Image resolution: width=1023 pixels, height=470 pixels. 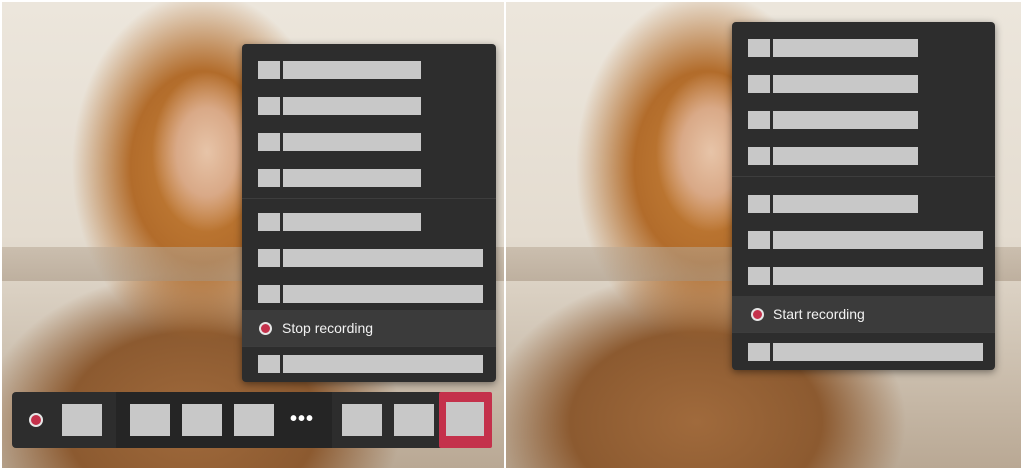 I want to click on hang-up-icon, so click(x=465, y=419).